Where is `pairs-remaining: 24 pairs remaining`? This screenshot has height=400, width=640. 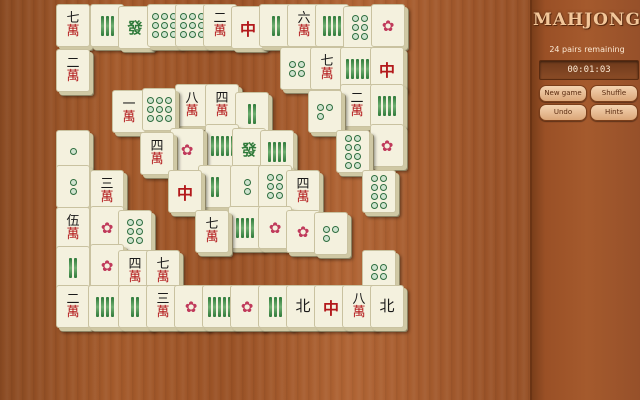 pairs-remaining: 24 pairs remaining is located at coordinates (587, 49).